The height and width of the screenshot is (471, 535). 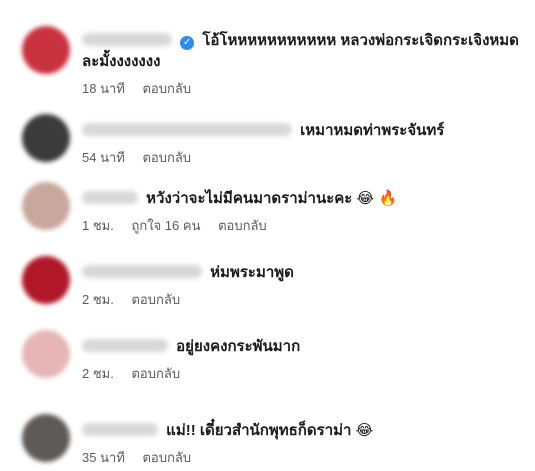 What do you see at coordinates (103, 88) in the screenshot?
I see `timestamp: 18 นาที` at bounding box center [103, 88].